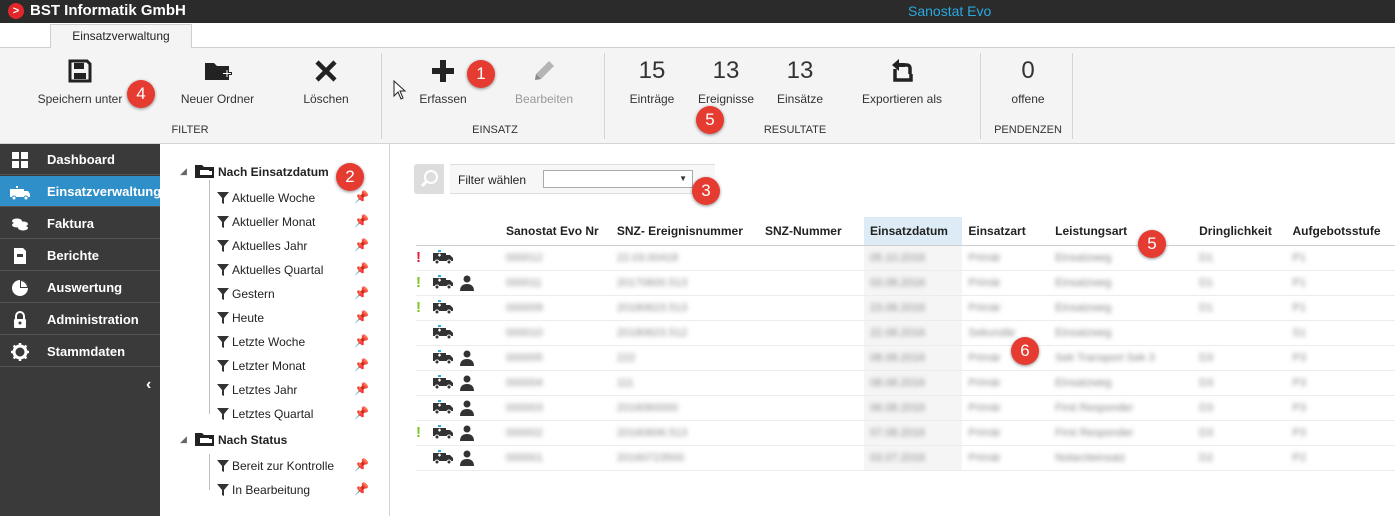 The image size is (1395, 516). What do you see at coordinates (897, 407) in the screenshot?
I see `cell-value: 06.08.2016` at bounding box center [897, 407].